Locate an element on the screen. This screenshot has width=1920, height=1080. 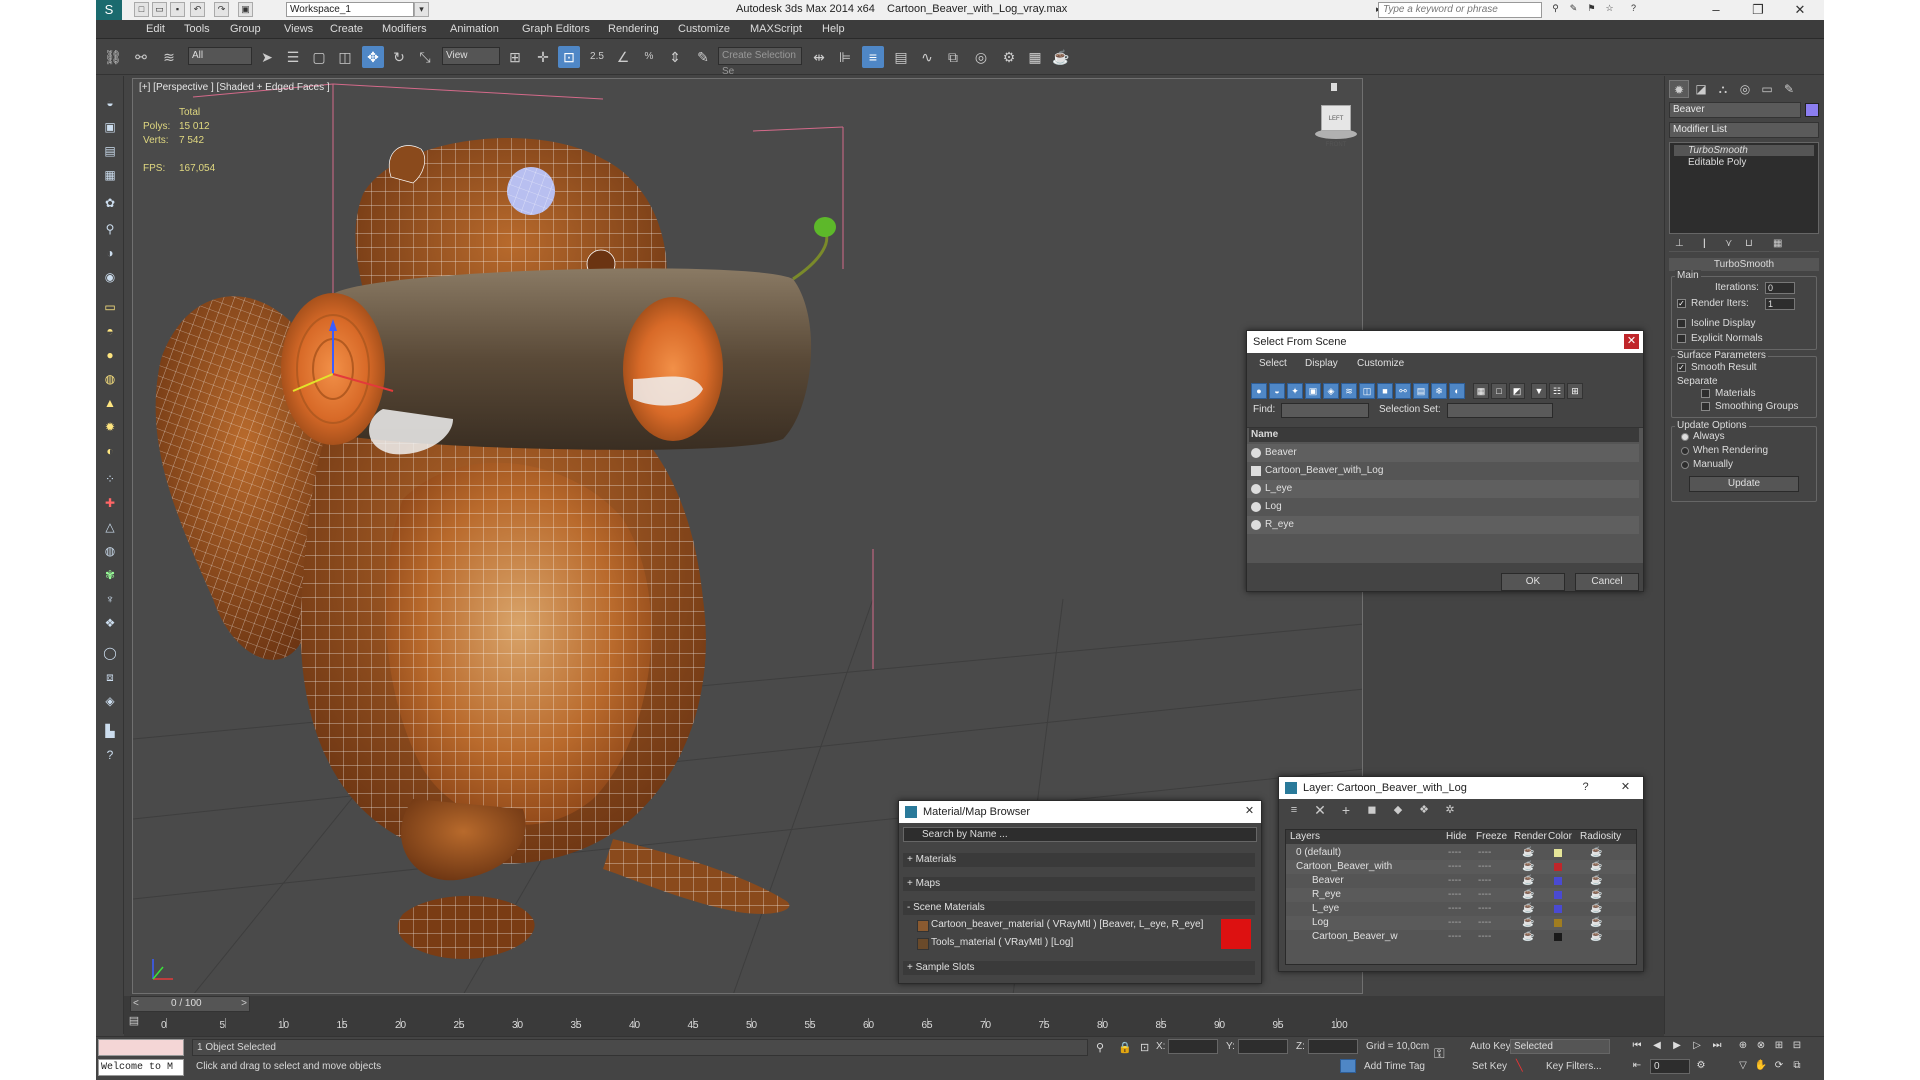
freeze-toggle: ---- is located at coordinates (1484, 937).